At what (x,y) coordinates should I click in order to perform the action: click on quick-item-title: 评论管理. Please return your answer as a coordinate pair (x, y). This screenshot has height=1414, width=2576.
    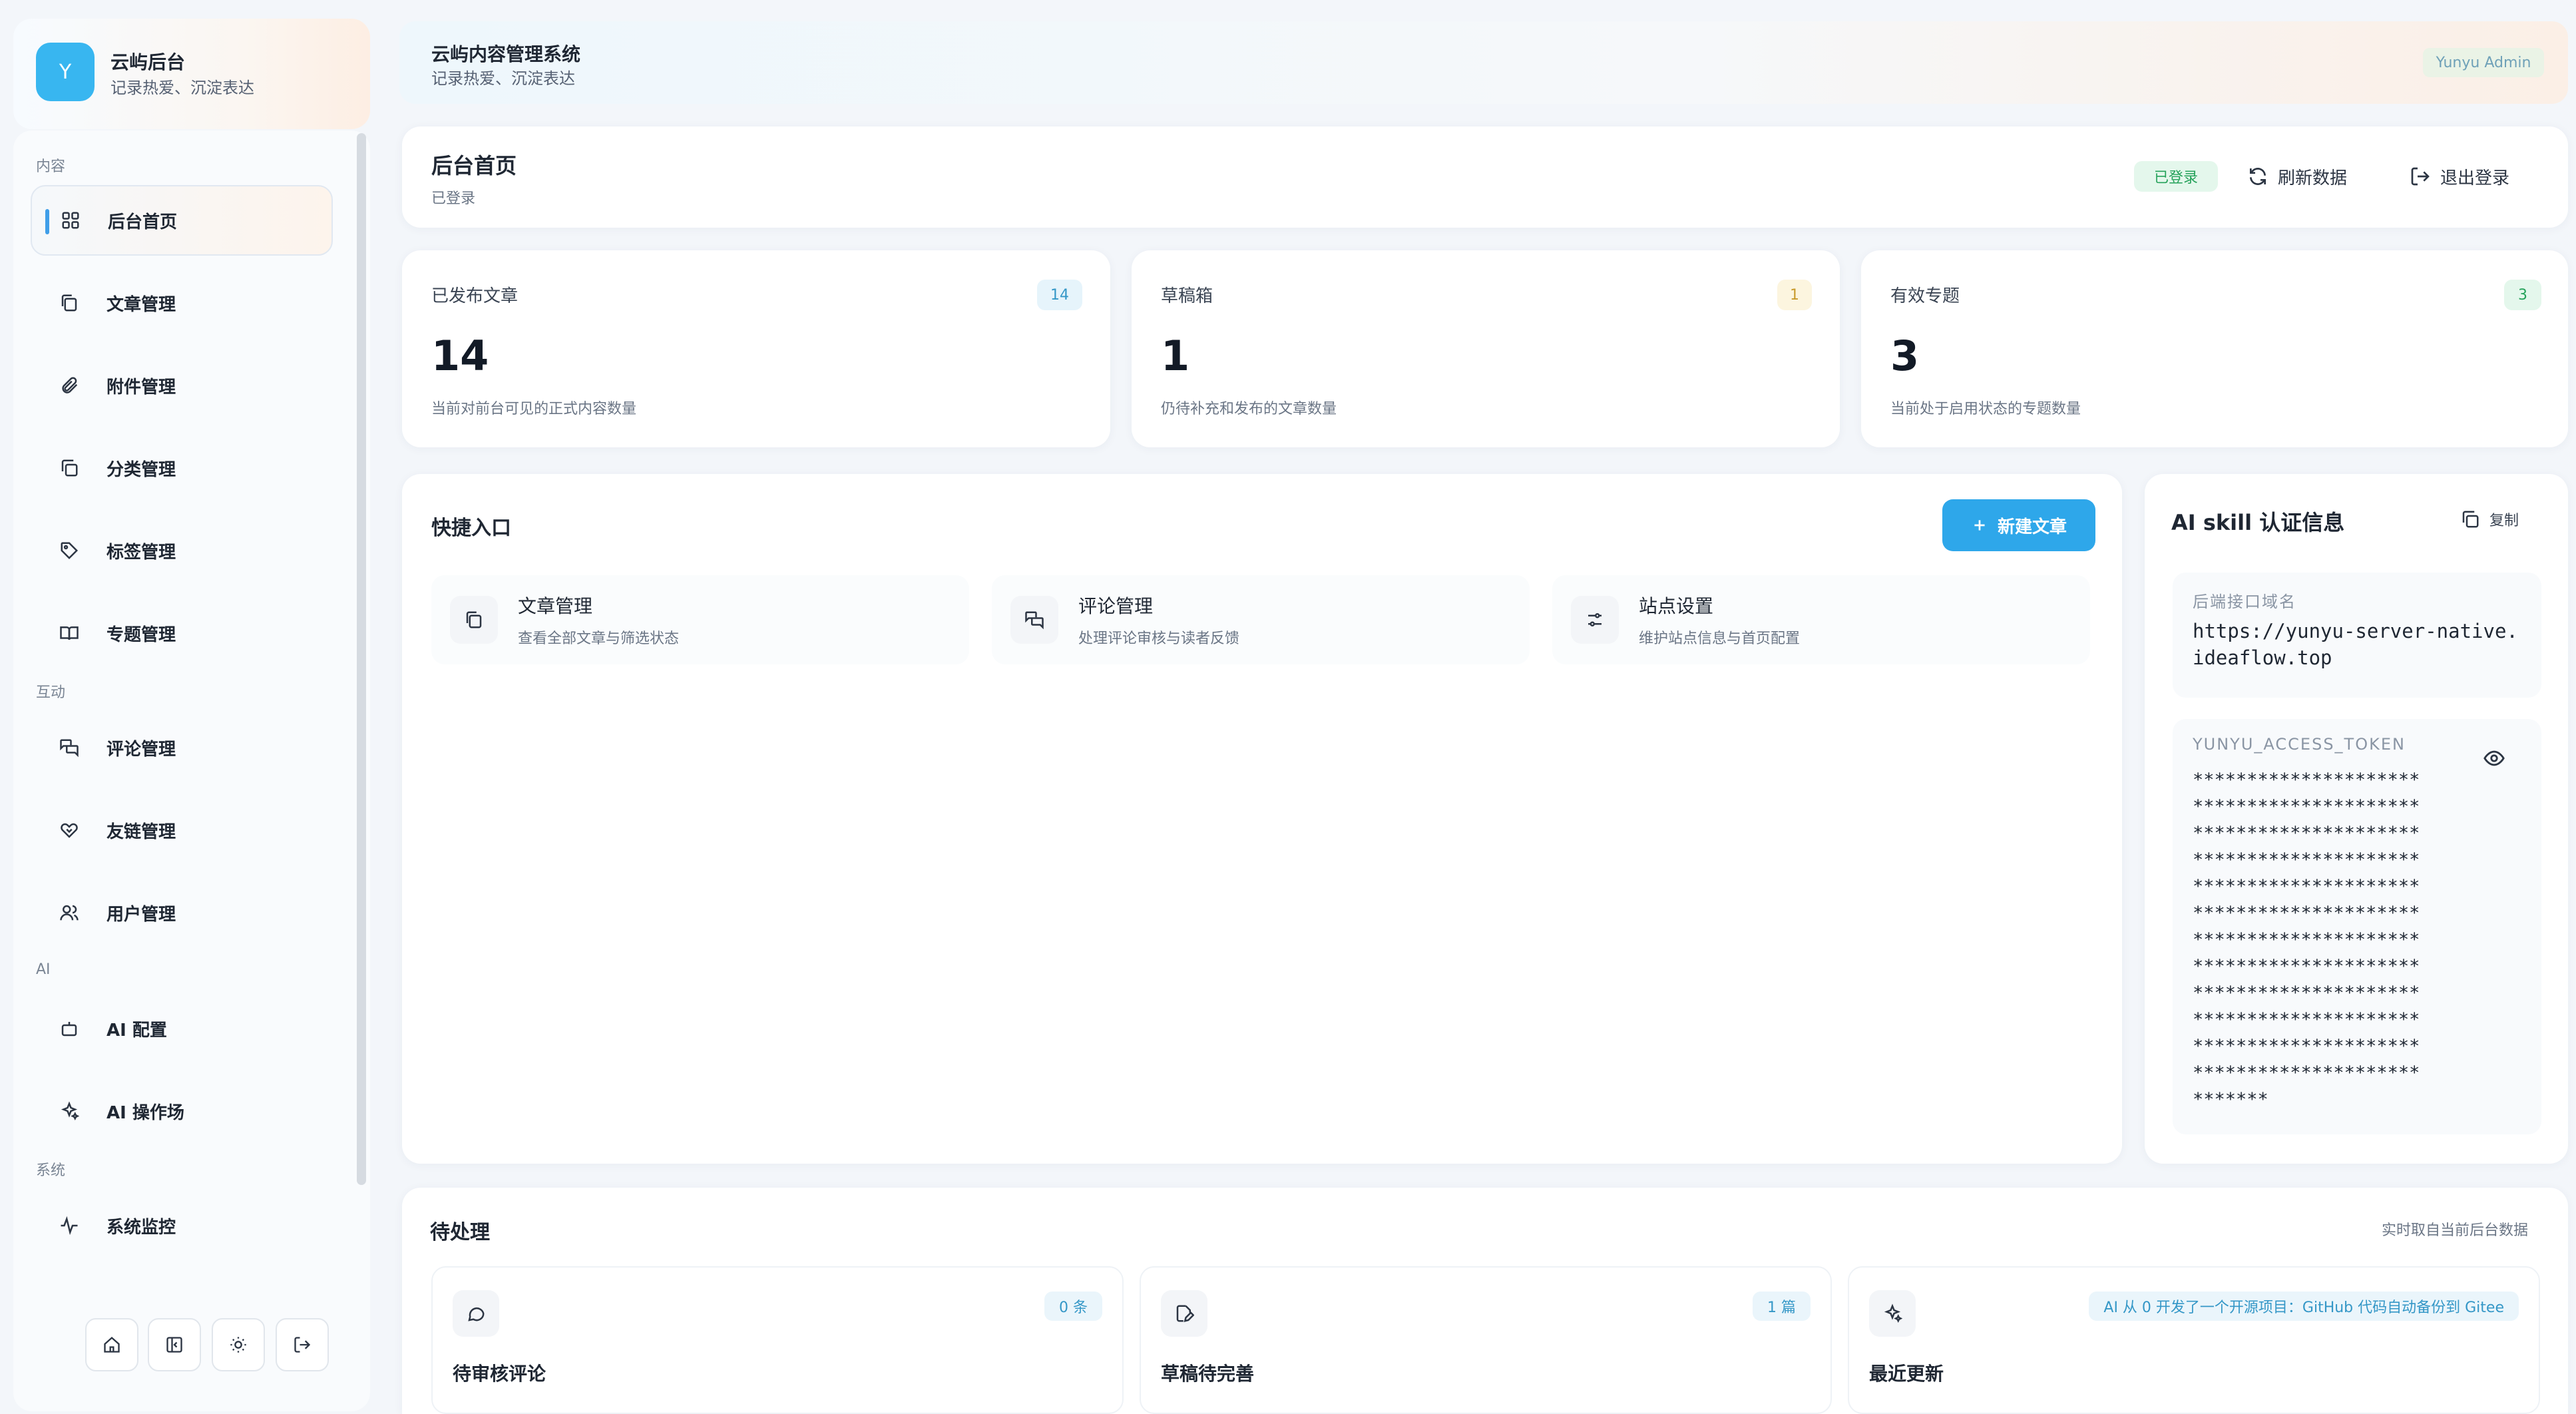
    Looking at the image, I should click on (1116, 606).